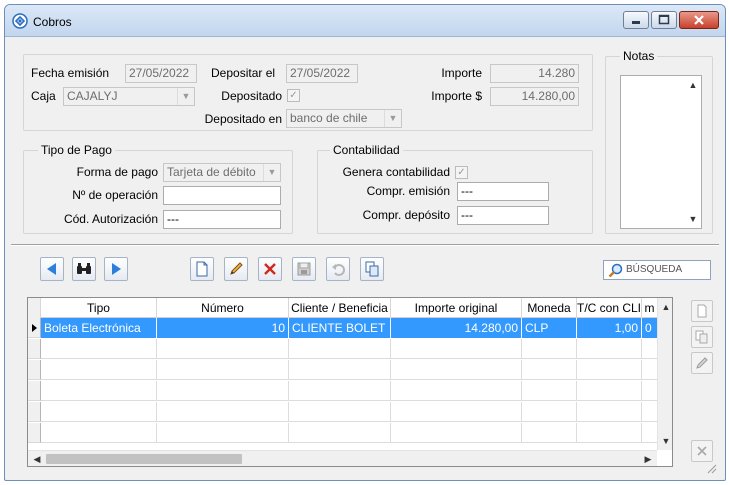 The image size is (730, 485). What do you see at coordinates (43, 96) in the screenshot?
I see `caja-label: Caja` at bounding box center [43, 96].